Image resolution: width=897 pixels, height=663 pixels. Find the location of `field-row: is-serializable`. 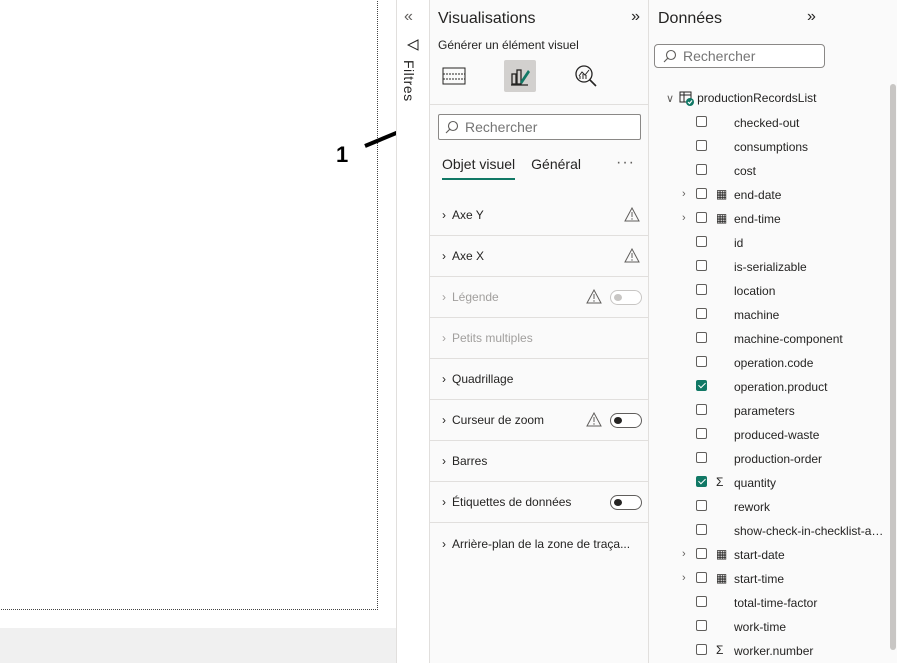

field-row: is-serializable is located at coordinates (769, 267).